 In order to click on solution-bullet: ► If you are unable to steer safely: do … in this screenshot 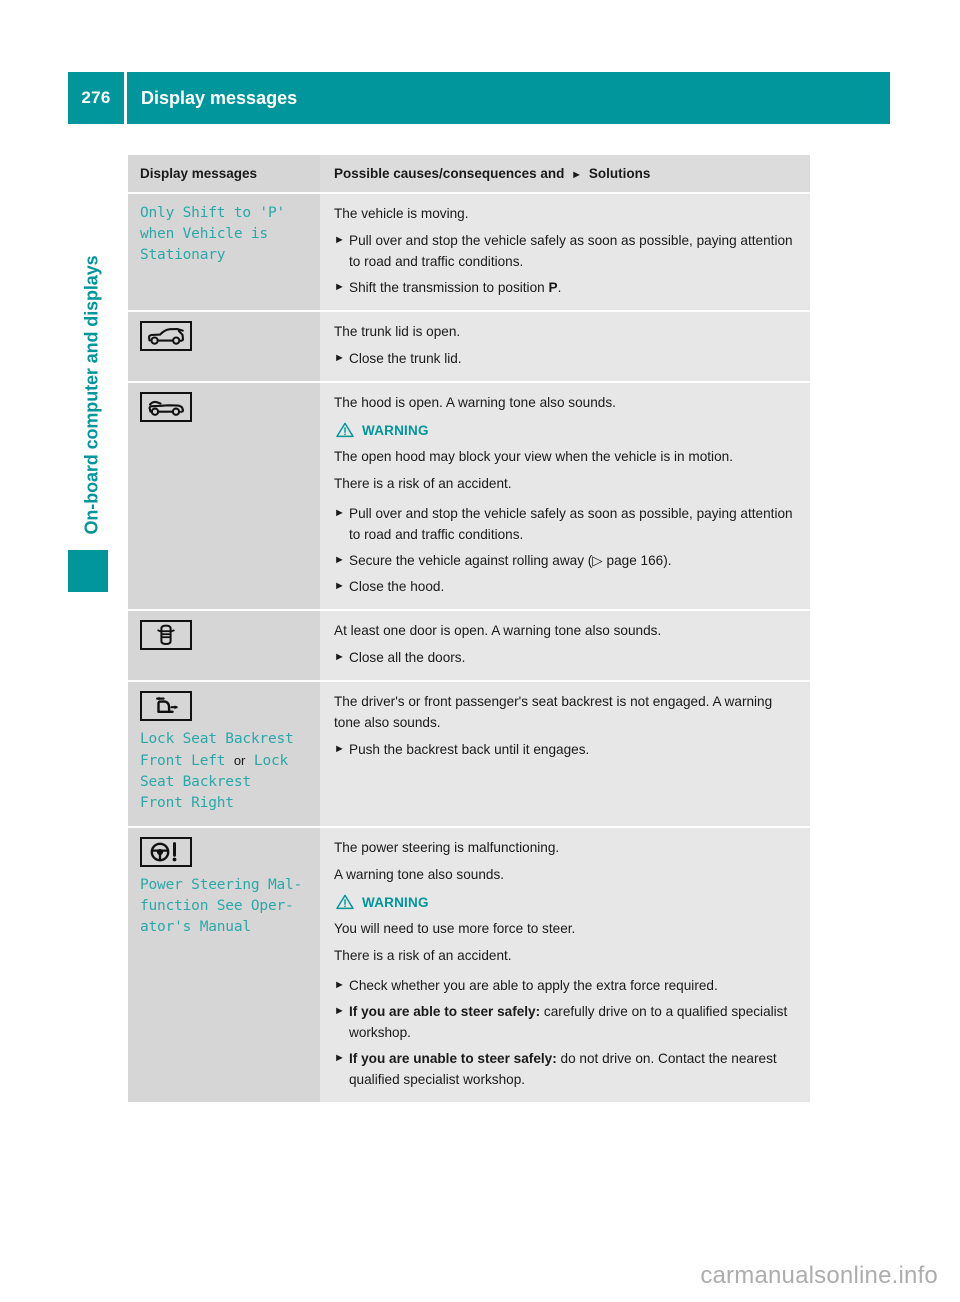, I will do `click(565, 1069)`.